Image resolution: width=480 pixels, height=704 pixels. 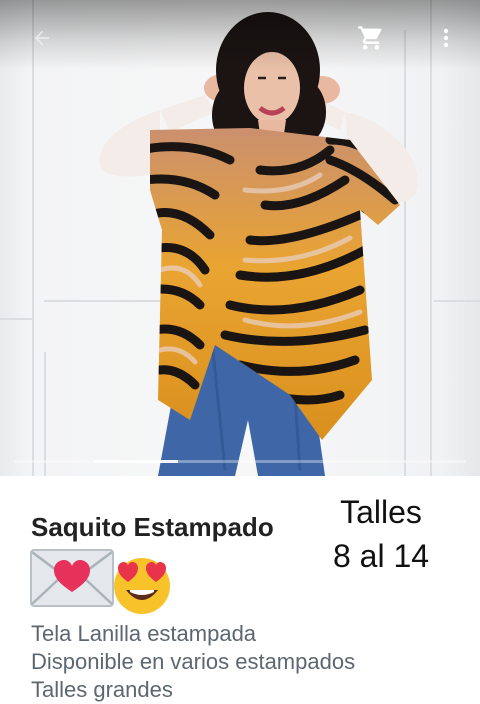 I want to click on sizes-range: 8 al 14, so click(x=381, y=556).